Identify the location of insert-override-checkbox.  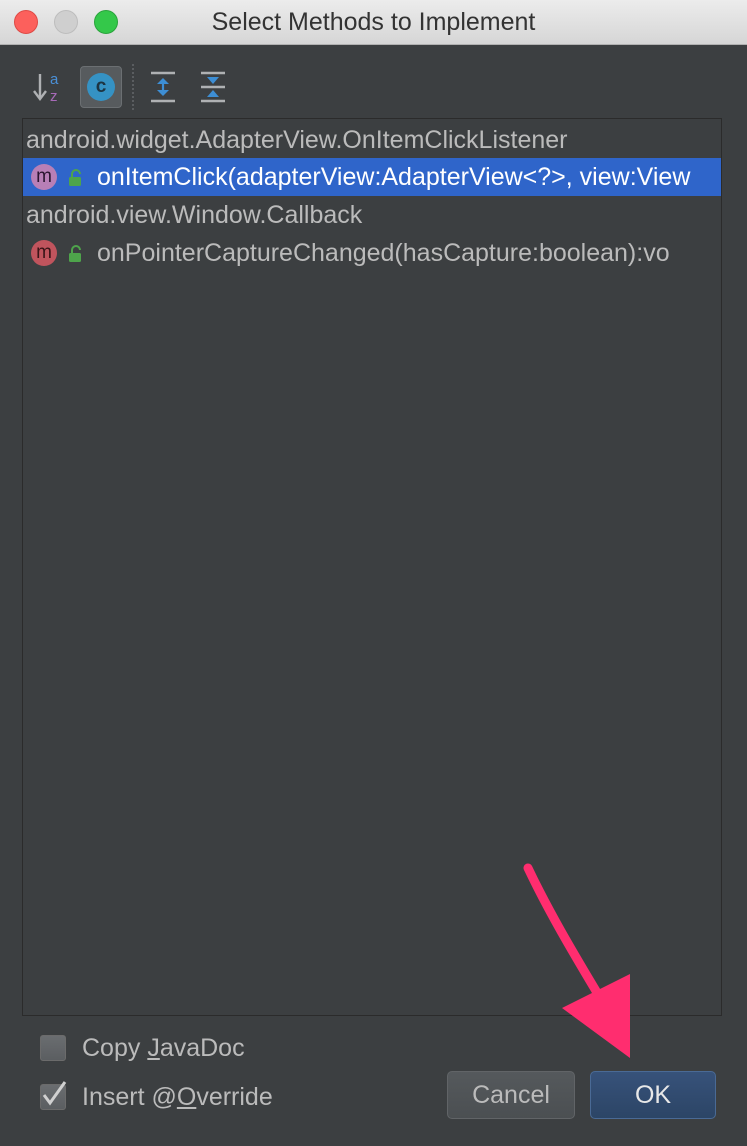
(53, 1095).